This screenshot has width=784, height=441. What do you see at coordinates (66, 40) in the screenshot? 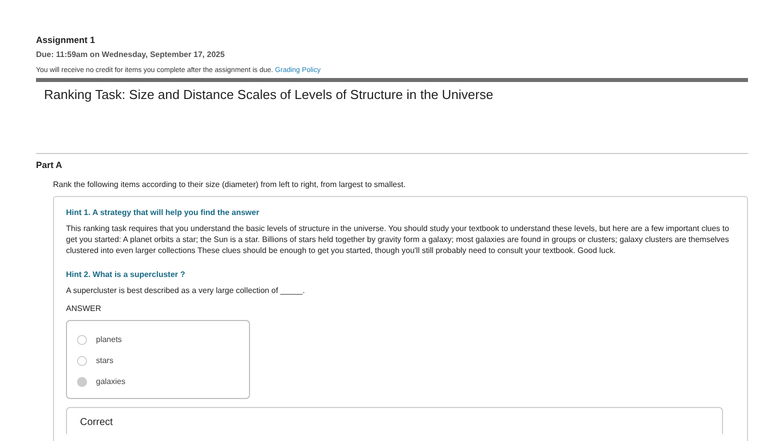
I see `assignment-title: Assignment 1` at bounding box center [66, 40].